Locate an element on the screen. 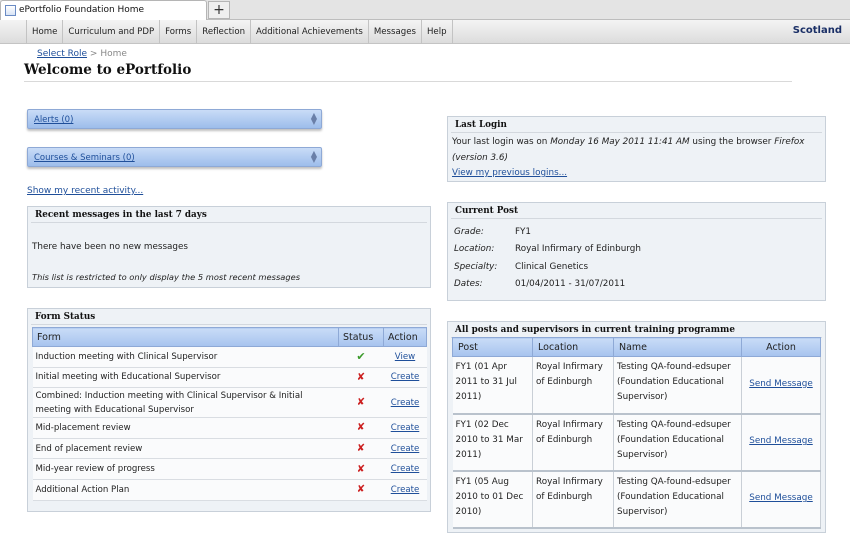 The height and width of the screenshot is (549, 850). column-header-location: Location is located at coordinates (573, 347).